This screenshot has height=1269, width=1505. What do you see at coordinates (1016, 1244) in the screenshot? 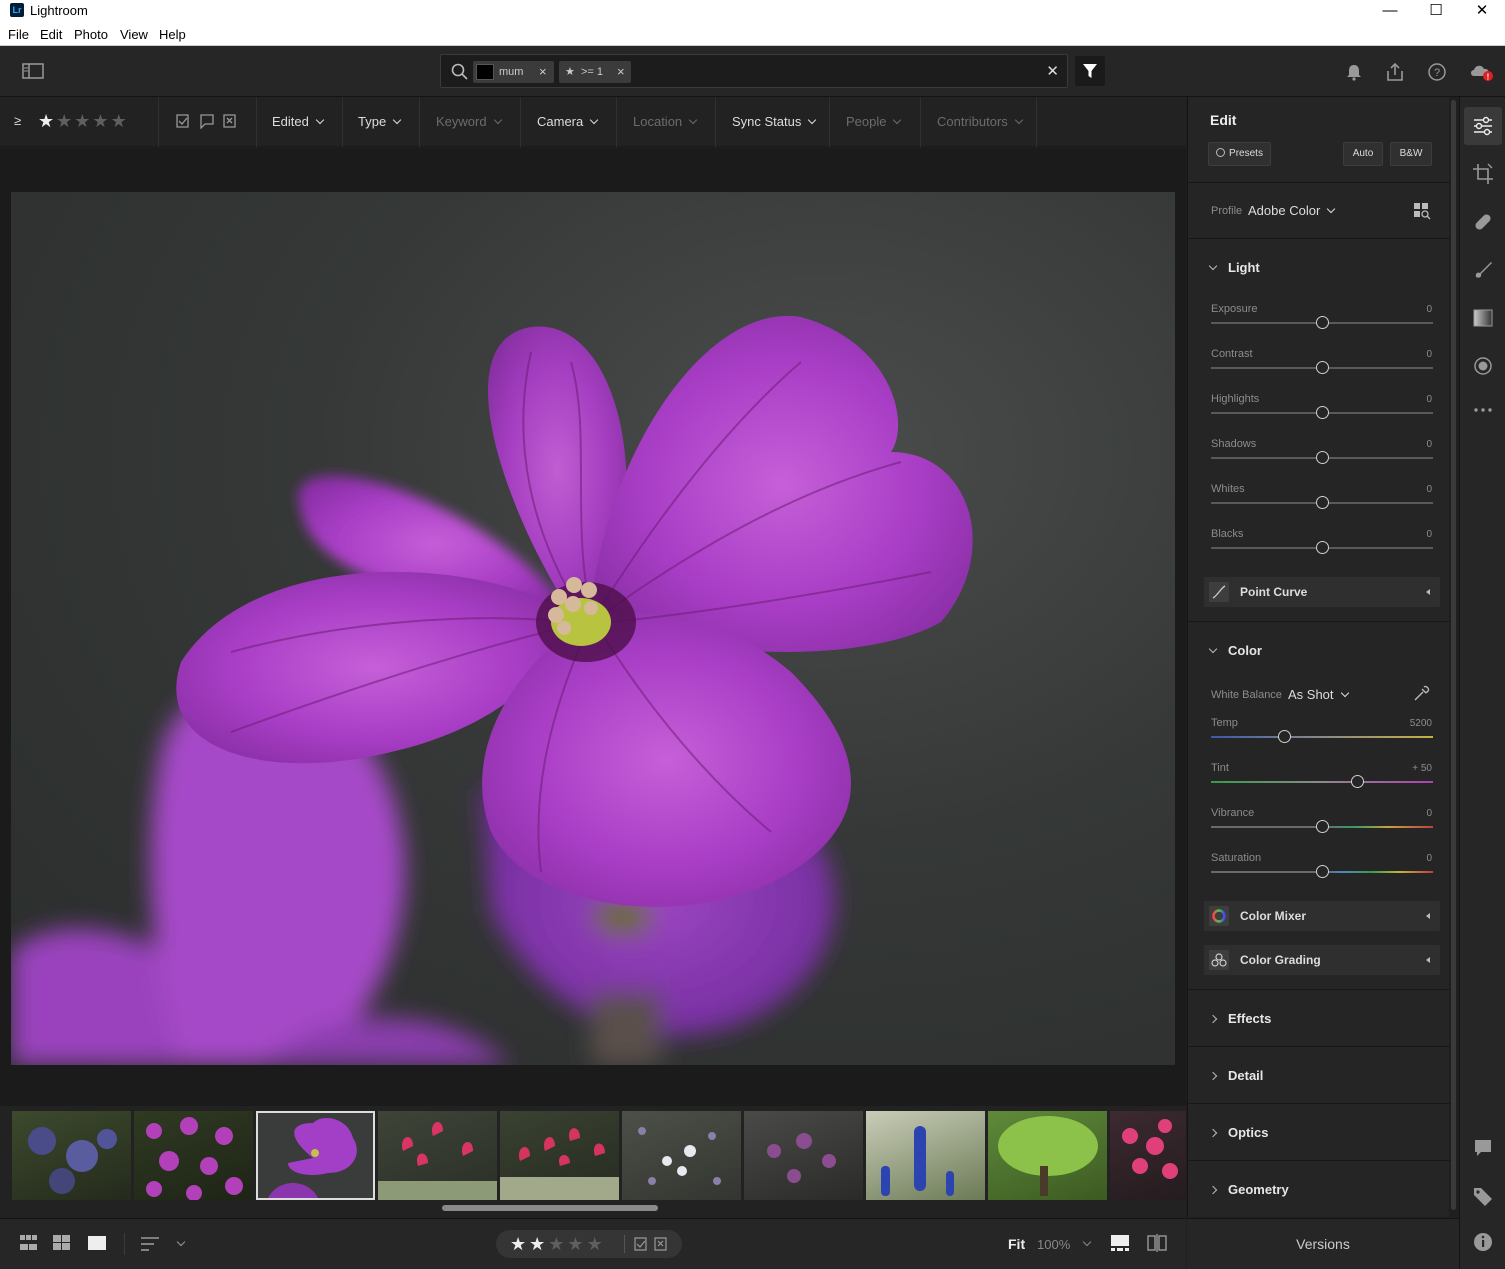
I see `zoom-fit-button: Fit` at bounding box center [1016, 1244].